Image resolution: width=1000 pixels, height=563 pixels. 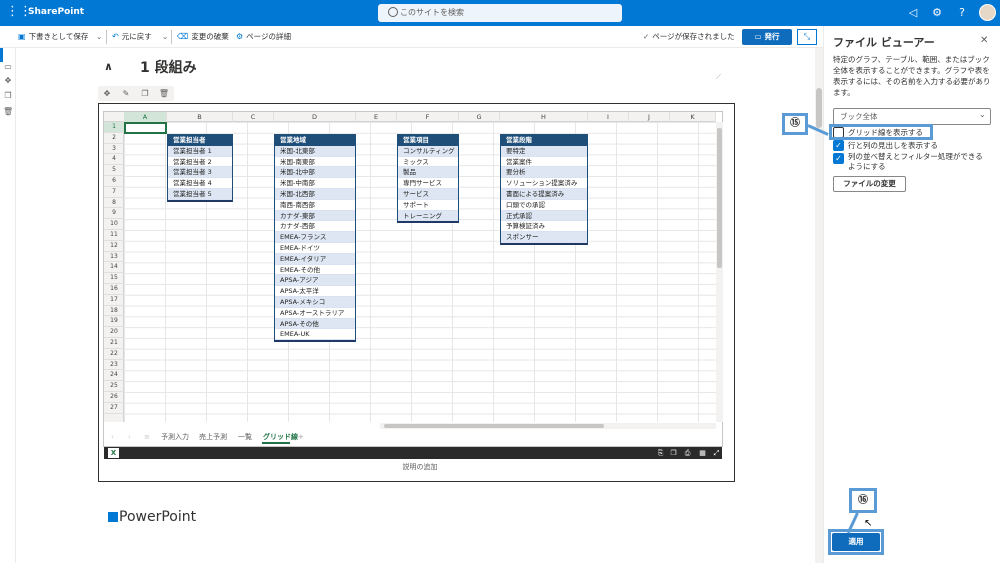 I want to click on column-header: E, so click(x=376, y=117).